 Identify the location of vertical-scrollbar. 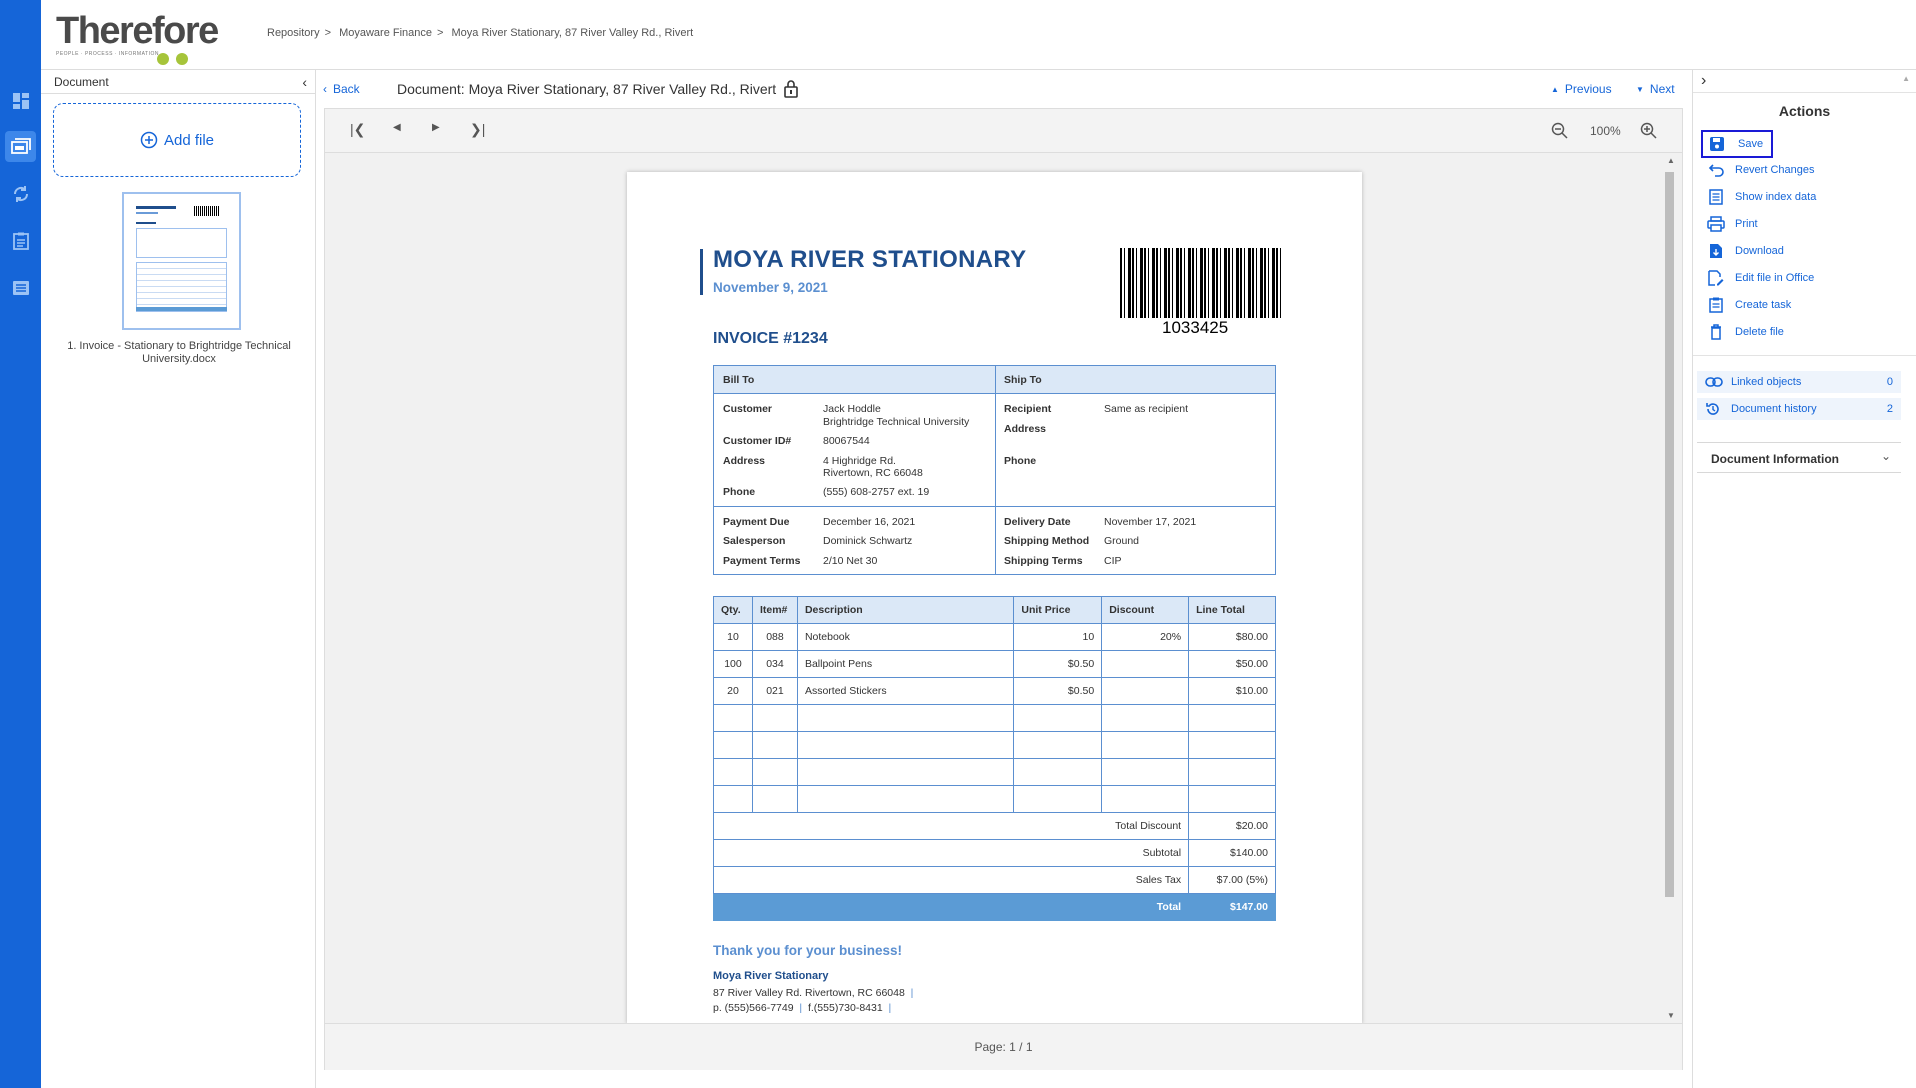
(1669, 534).